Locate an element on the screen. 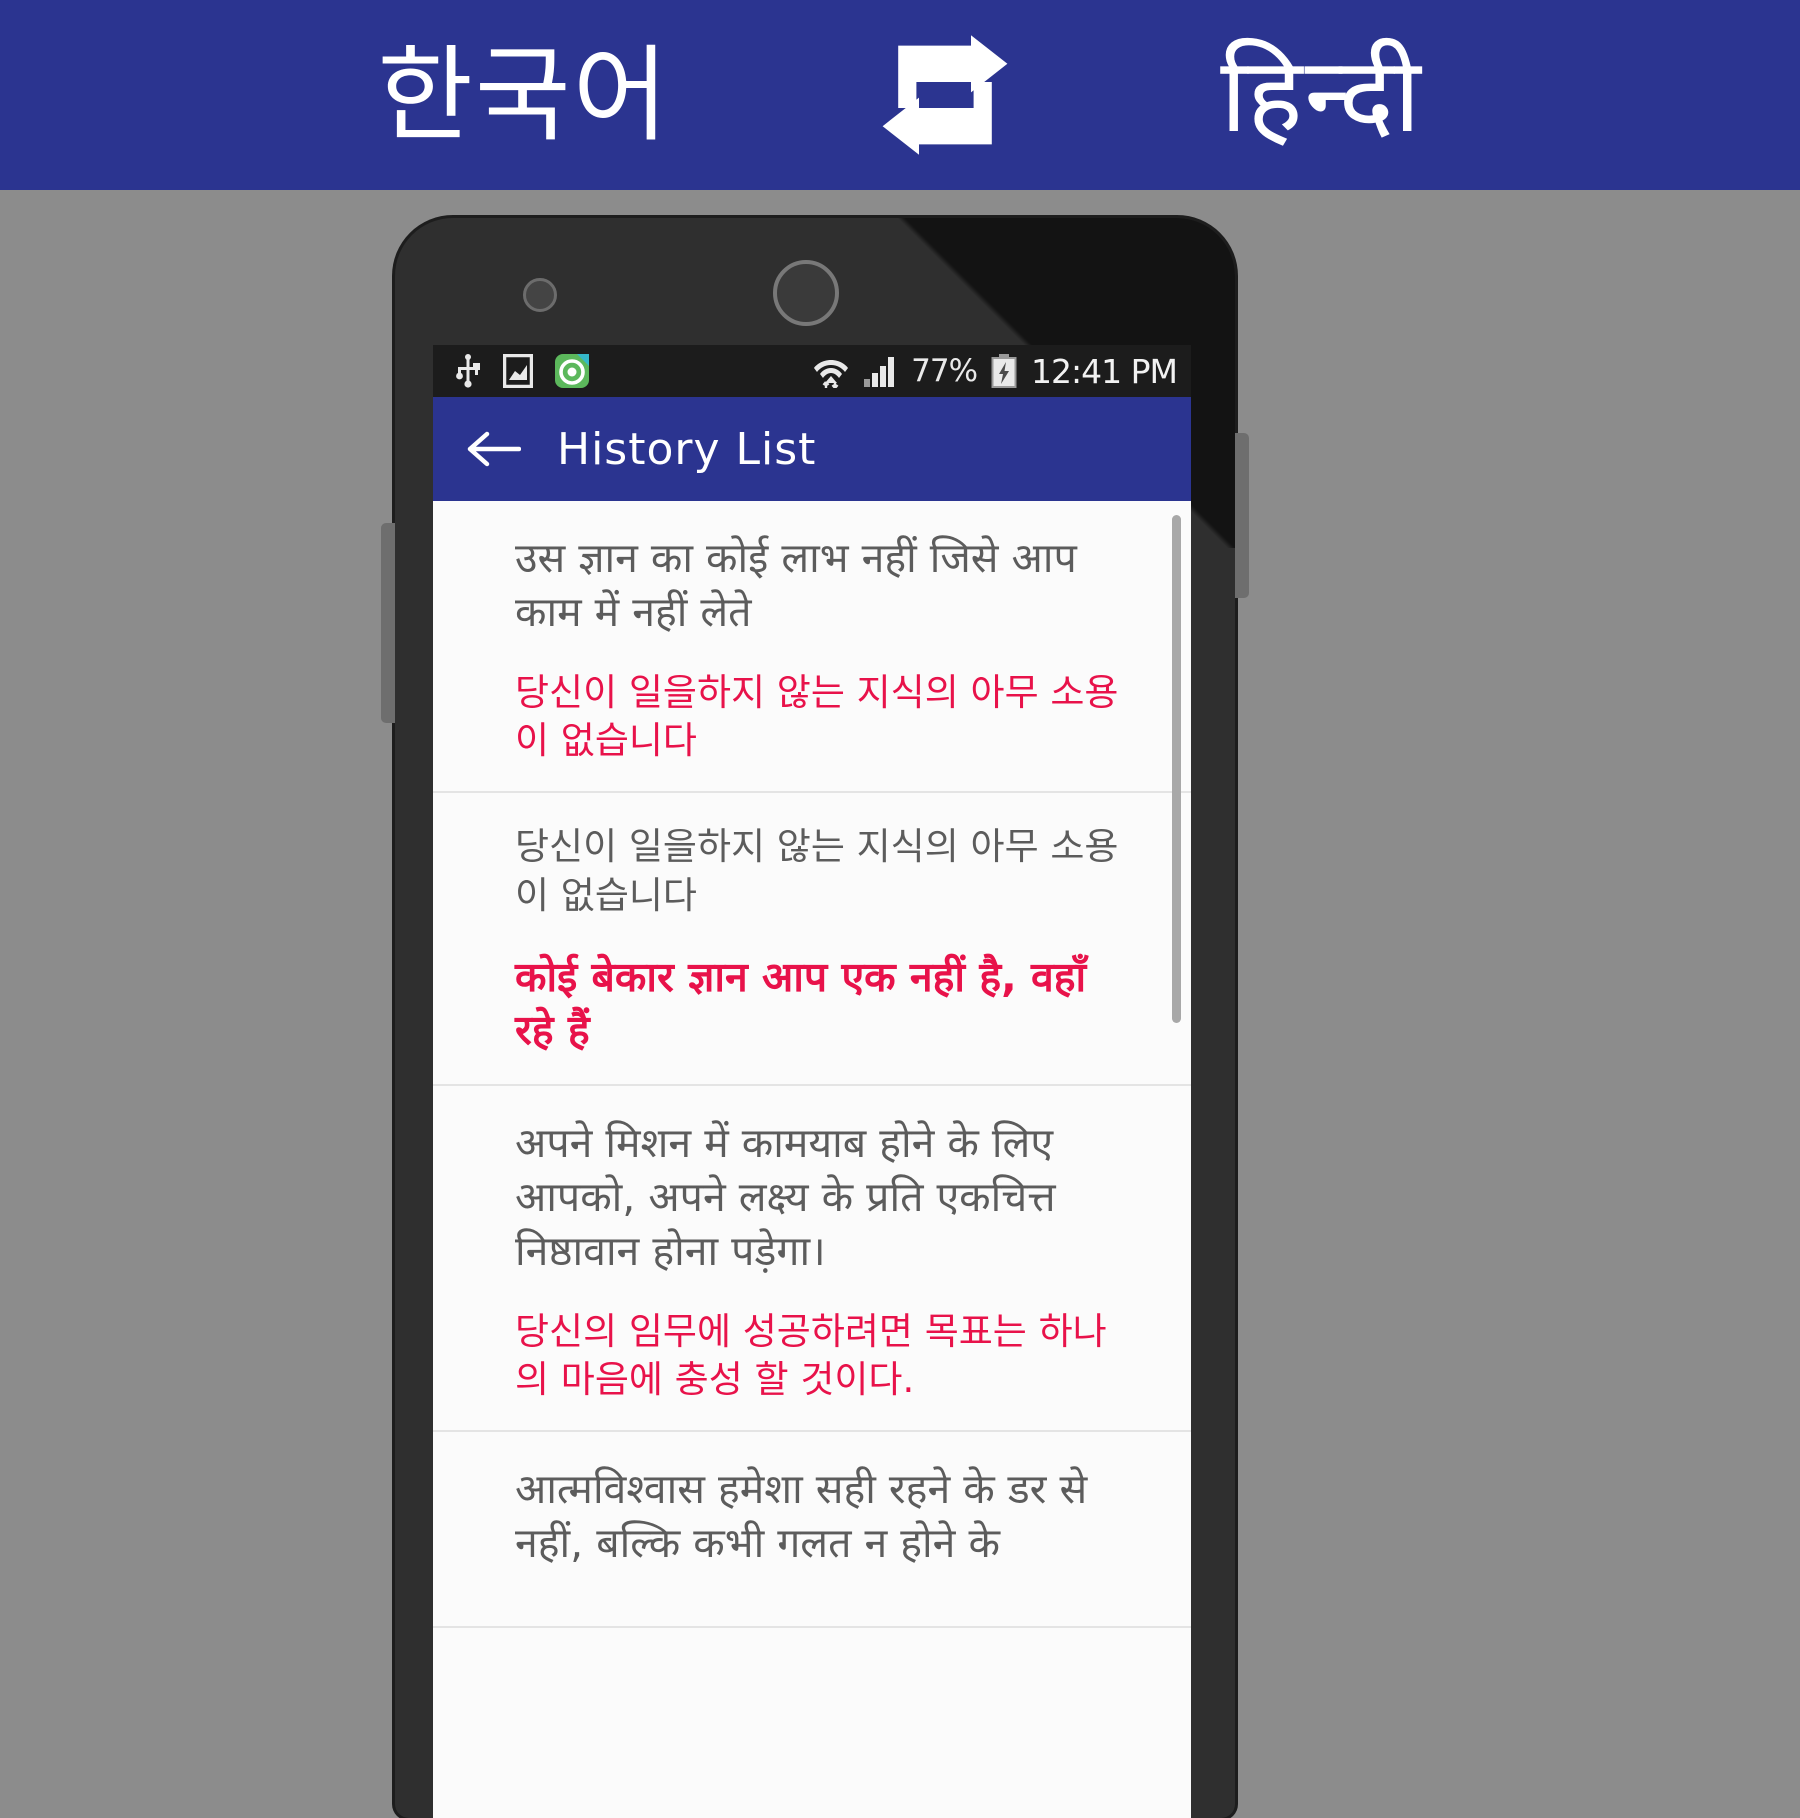 Image resolution: width=1800 pixels, height=1818 pixels. target-language-label: हिन्दी is located at coordinates (1321, 95).